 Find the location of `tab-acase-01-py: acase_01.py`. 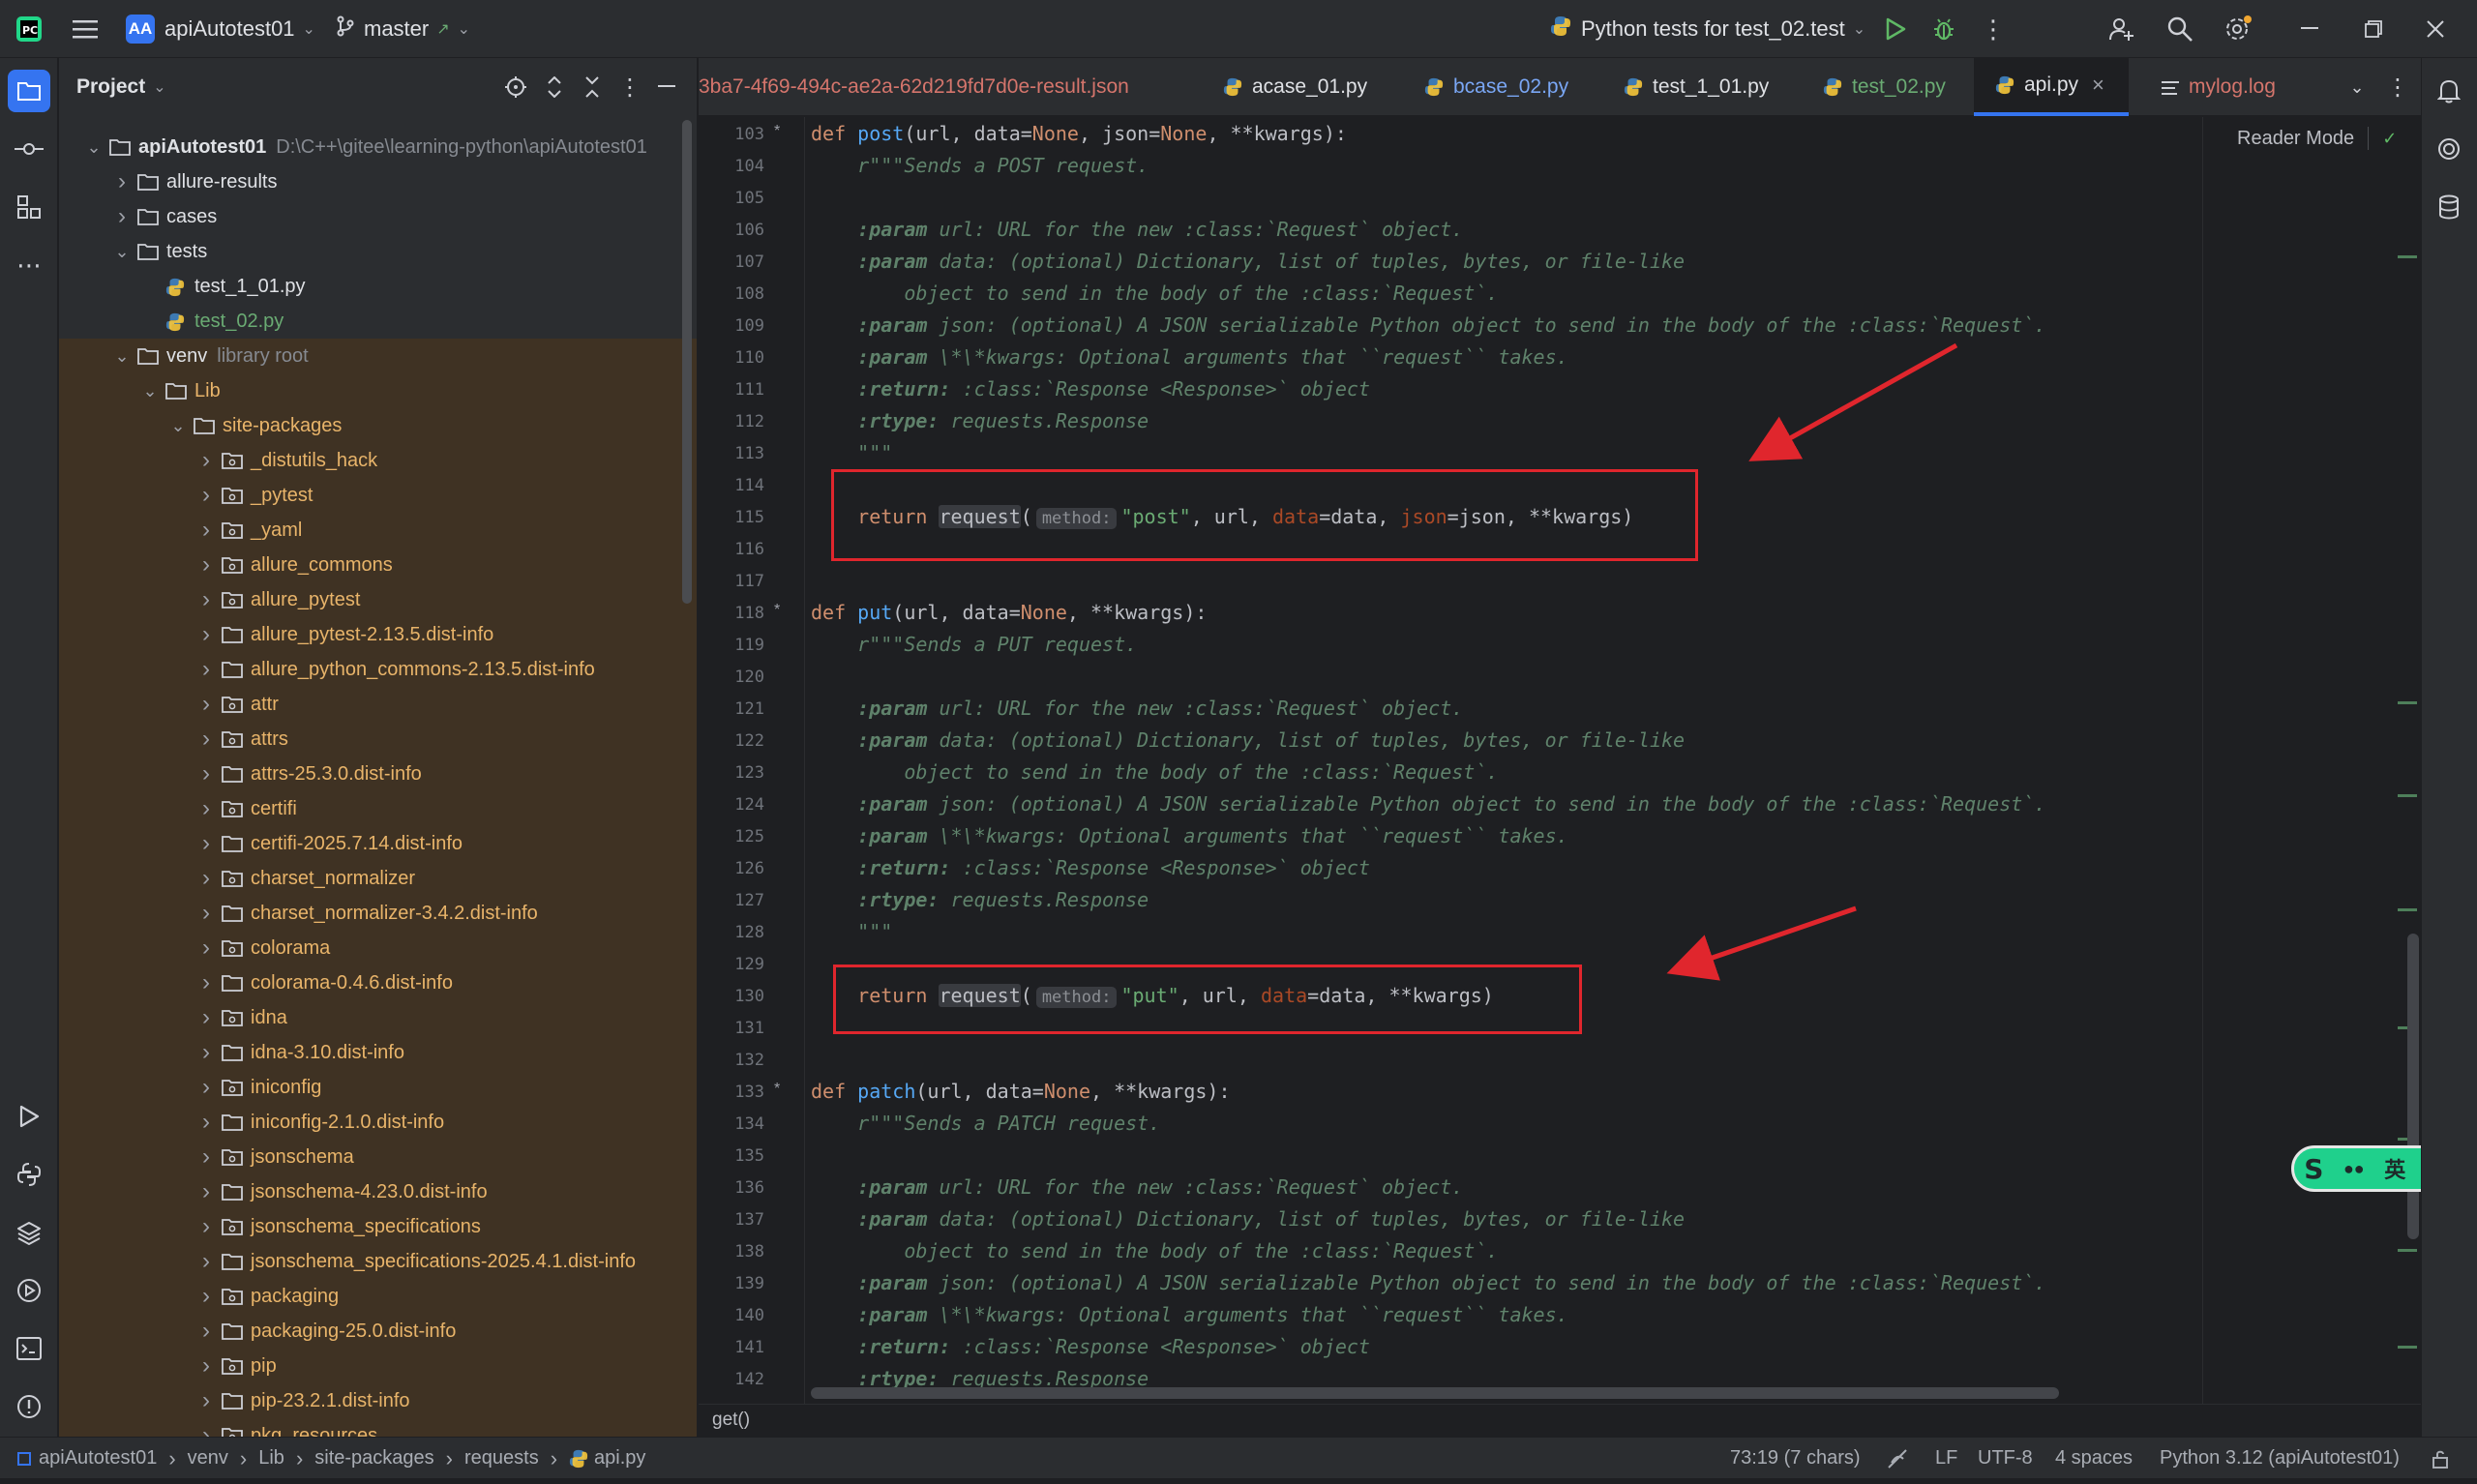

tab-acase-01-py: acase_01.py is located at coordinates (1294, 87).